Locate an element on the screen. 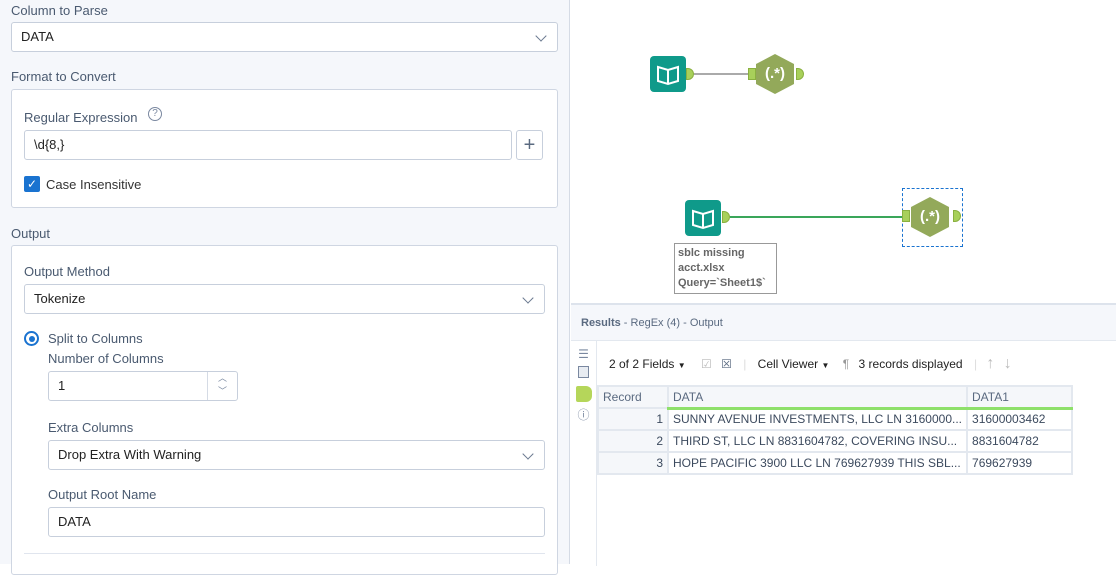 The image size is (1116, 575). output-label: Output is located at coordinates (31, 233).